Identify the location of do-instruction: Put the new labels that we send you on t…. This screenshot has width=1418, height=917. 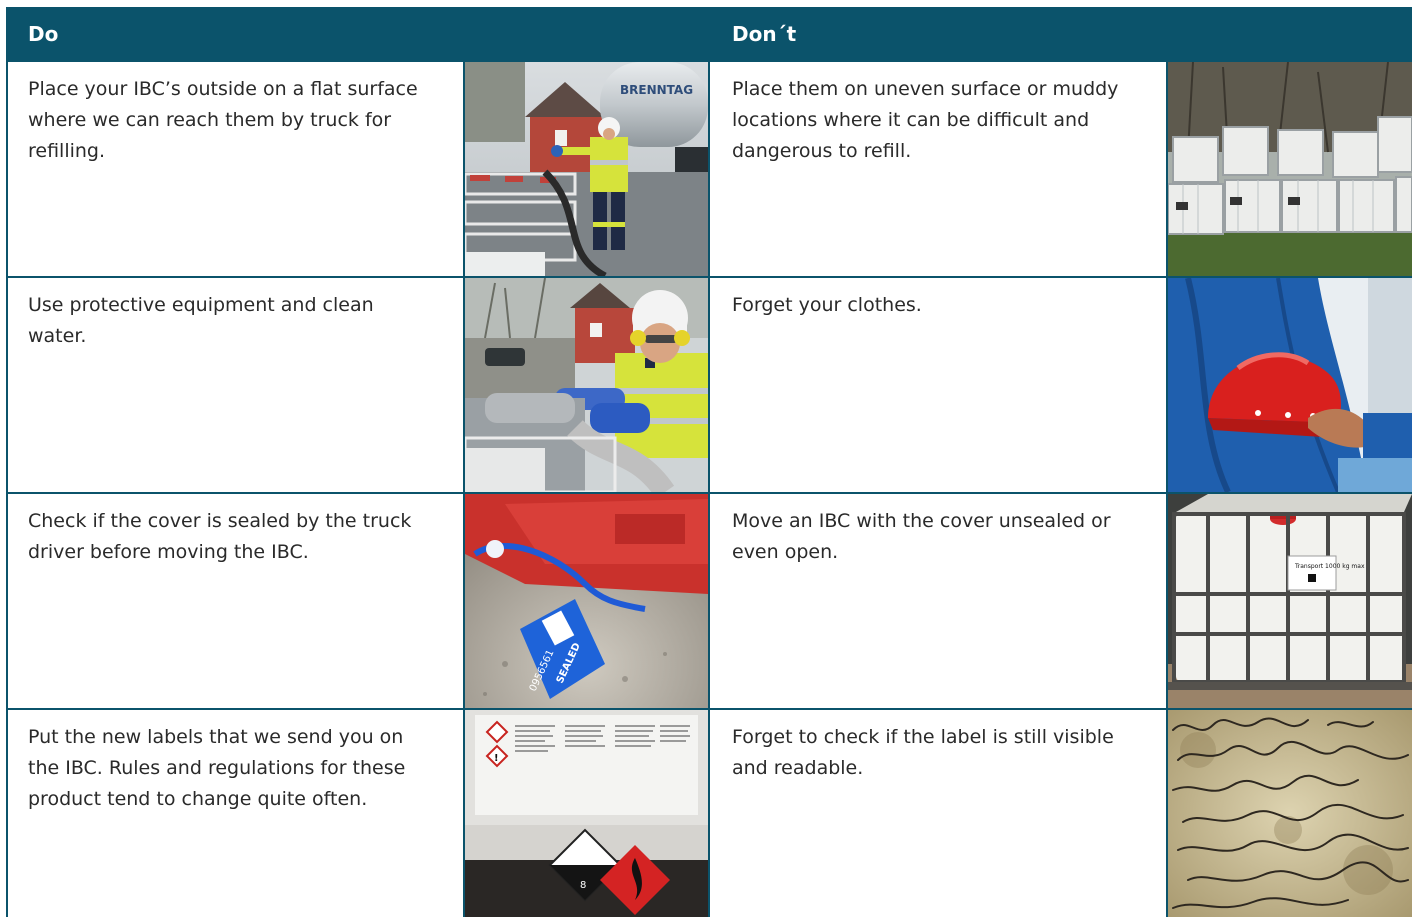
(217, 768).